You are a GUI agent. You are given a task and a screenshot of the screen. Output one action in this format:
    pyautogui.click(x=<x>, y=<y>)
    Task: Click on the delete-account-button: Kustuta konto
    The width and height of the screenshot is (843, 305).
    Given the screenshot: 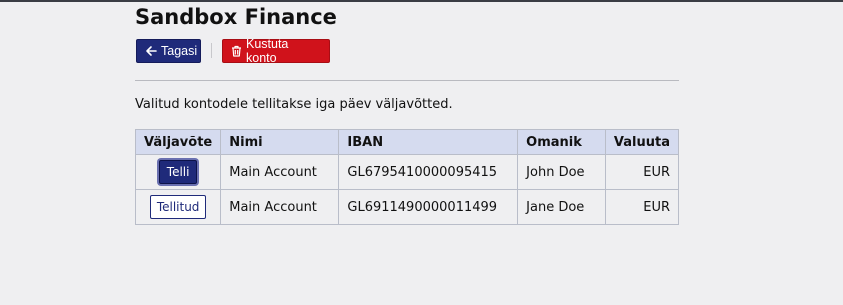 What is the action you would take?
    pyautogui.click(x=276, y=51)
    